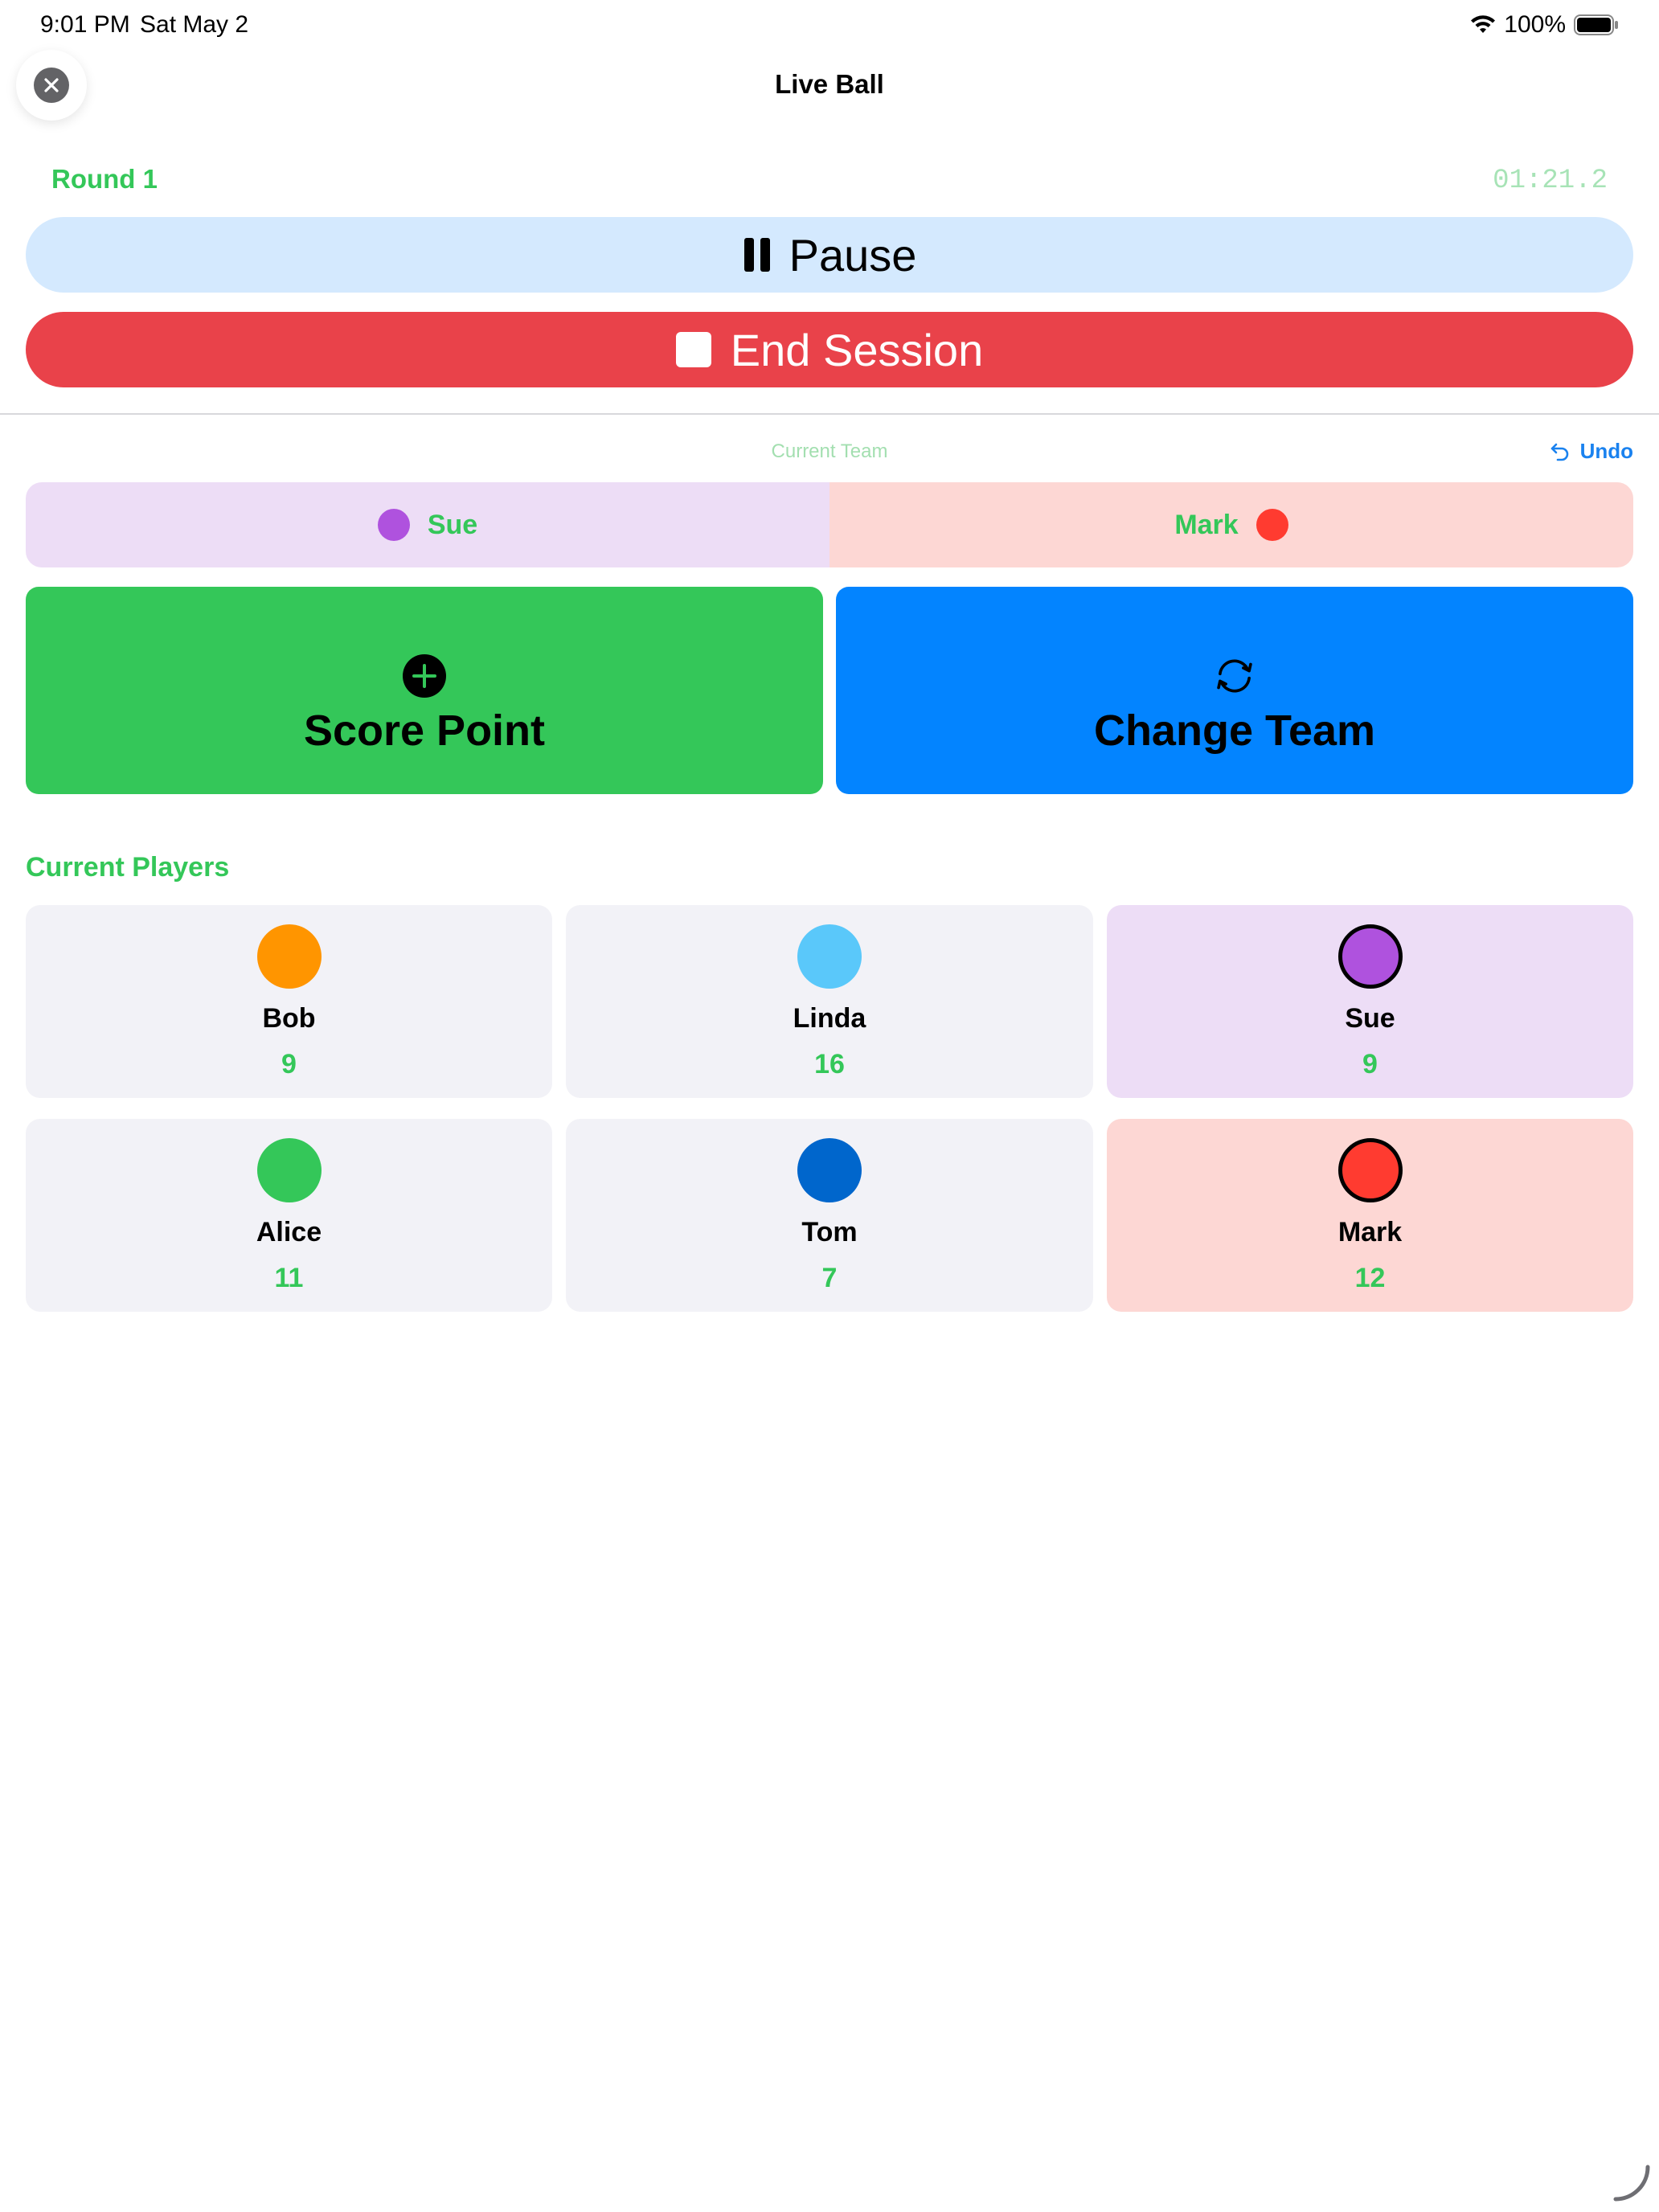 This screenshot has width=1659, height=2212. I want to click on status-indicators: 100%, so click(1544, 25).